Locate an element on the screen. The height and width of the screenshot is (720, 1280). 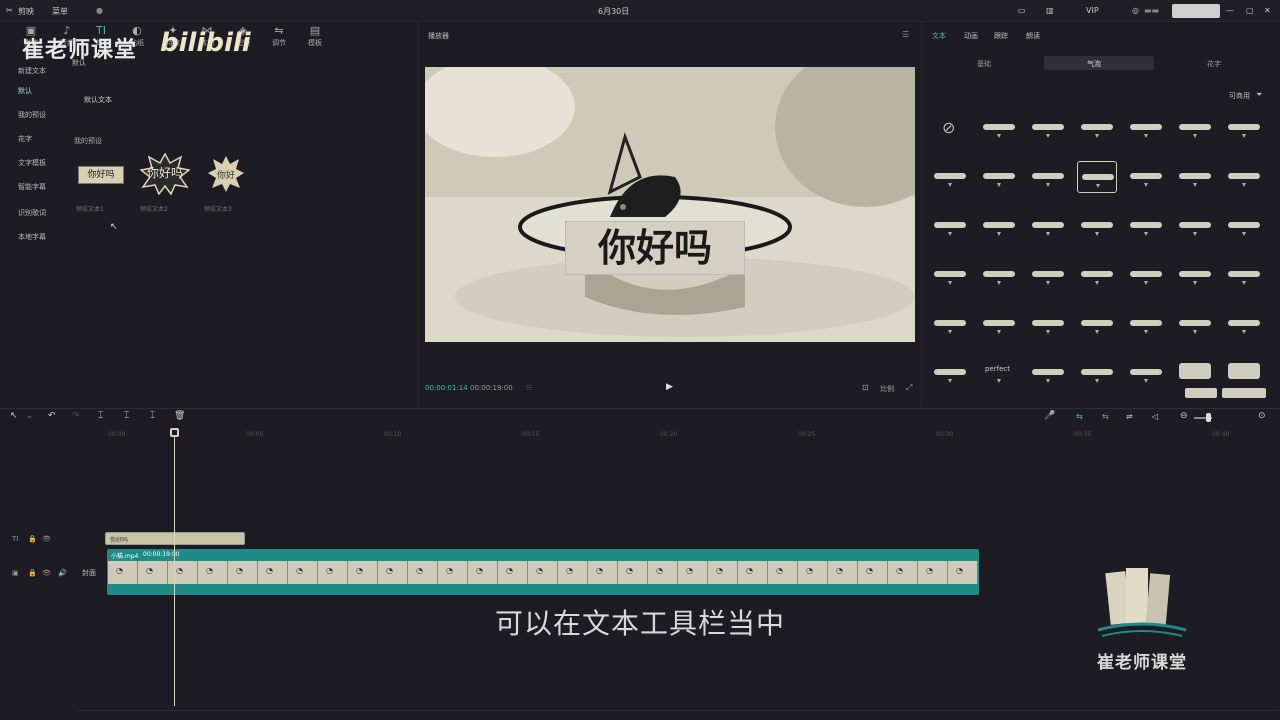
preset-1-thumbnail: 你好吗 is located at coordinates (101, 175).